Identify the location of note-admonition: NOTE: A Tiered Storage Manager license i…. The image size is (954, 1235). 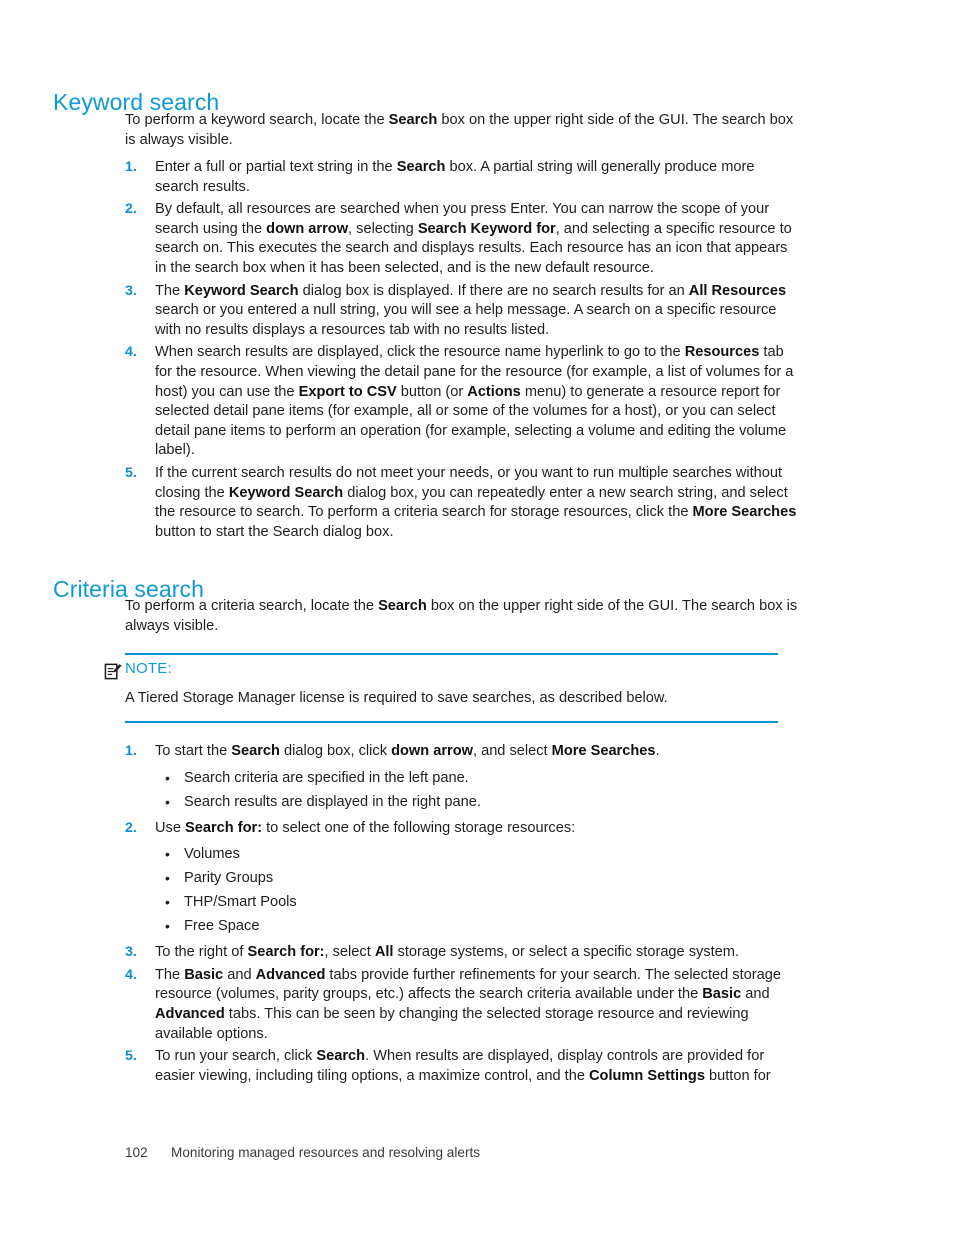
(452, 689).